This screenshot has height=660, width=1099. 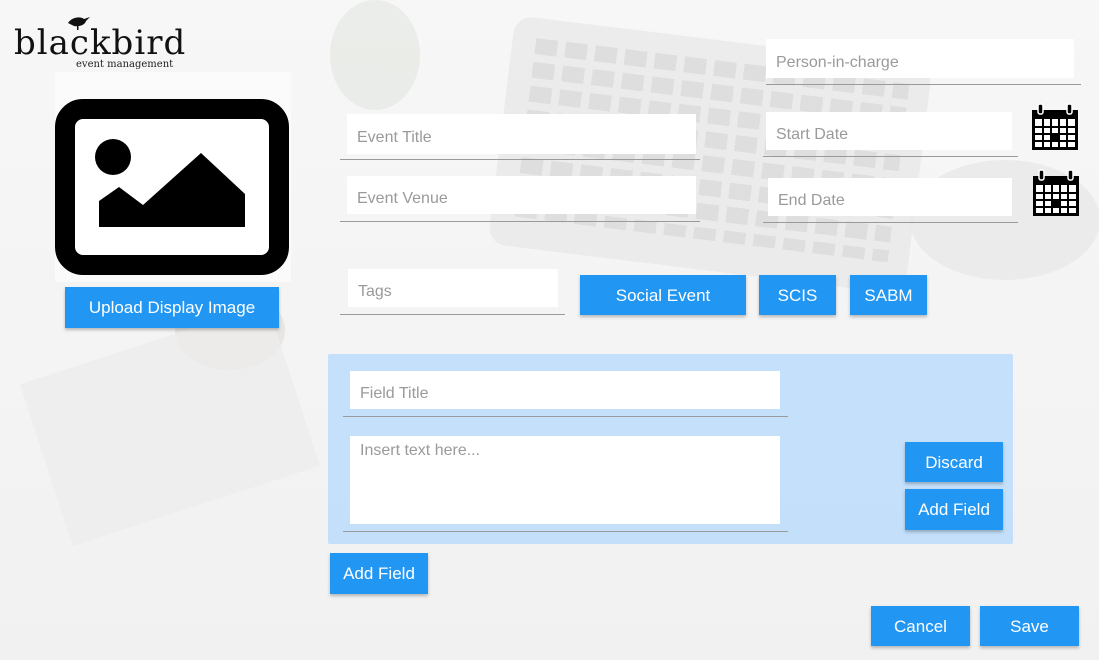 What do you see at coordinates (920, 58) in the screenshot?
I see `person-in-charge-input` at bounding box center [920, 58].